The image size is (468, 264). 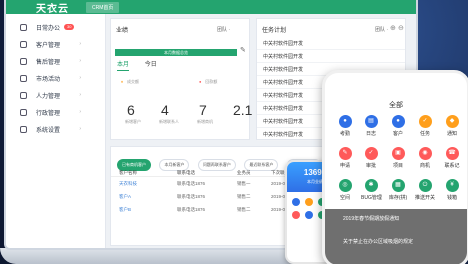 What do you see at coordinates (144, 65) in the screenshot?
I see `performance-tabs: 本月 今日` at bounding box center [144, 65].